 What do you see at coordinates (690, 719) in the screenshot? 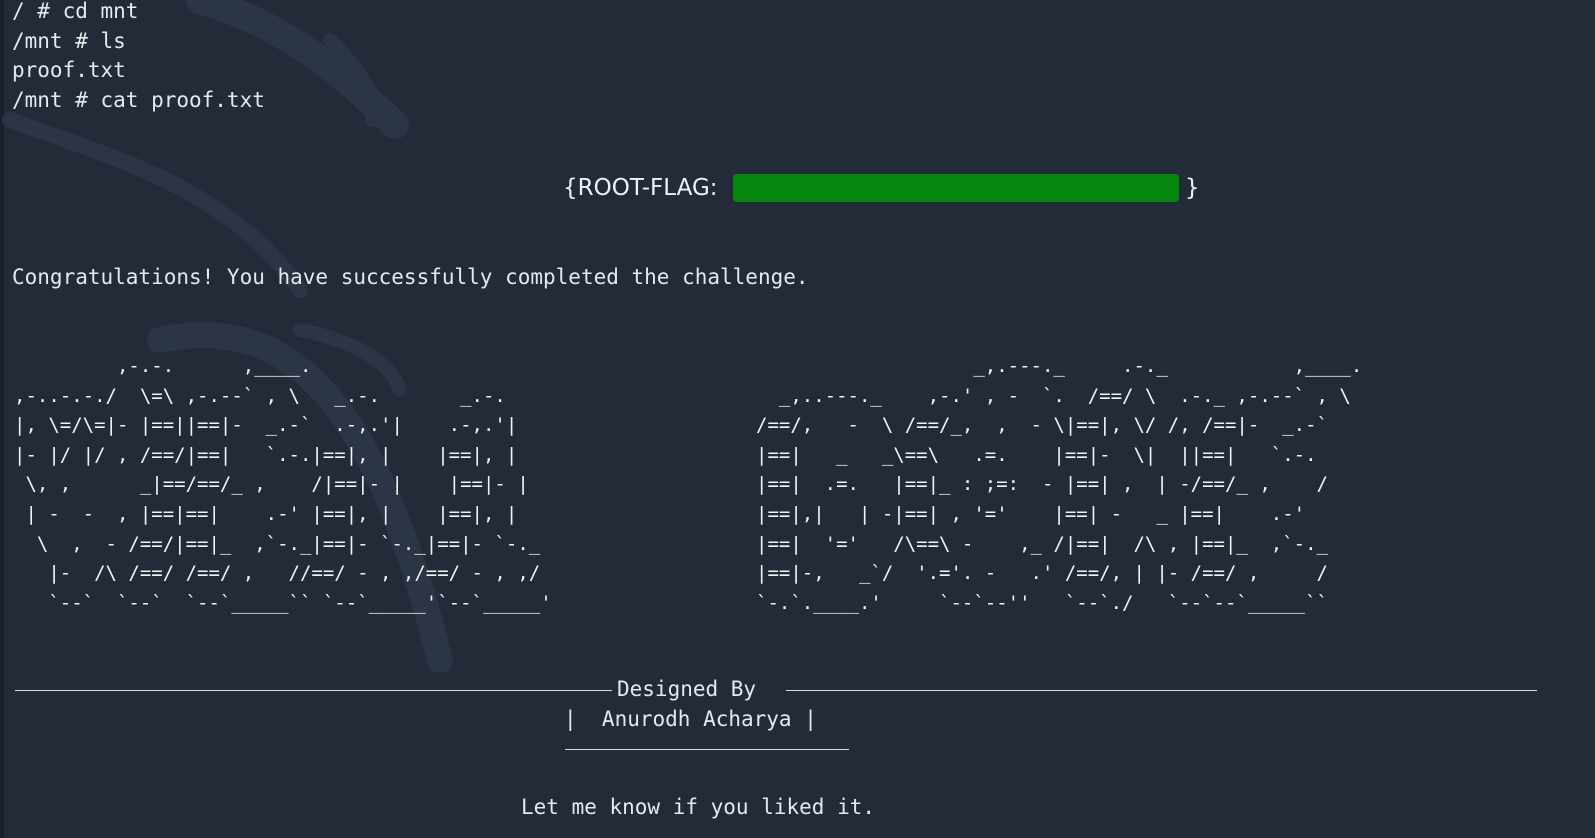
I see `author-name: | Anurodh Acharya |` at bounding box center [690, 719].